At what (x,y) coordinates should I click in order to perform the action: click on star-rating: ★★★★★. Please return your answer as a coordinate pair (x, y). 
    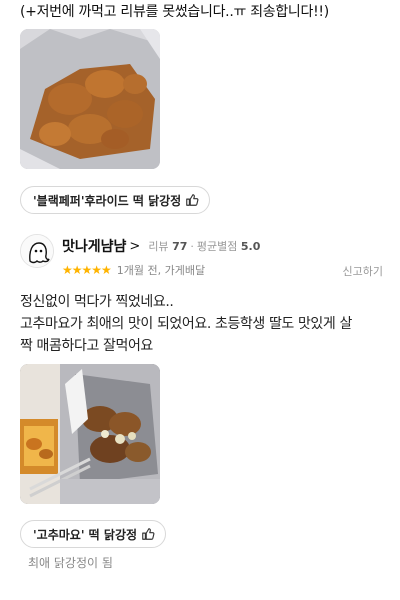
    Looking at the image, I should click on (87, 270).